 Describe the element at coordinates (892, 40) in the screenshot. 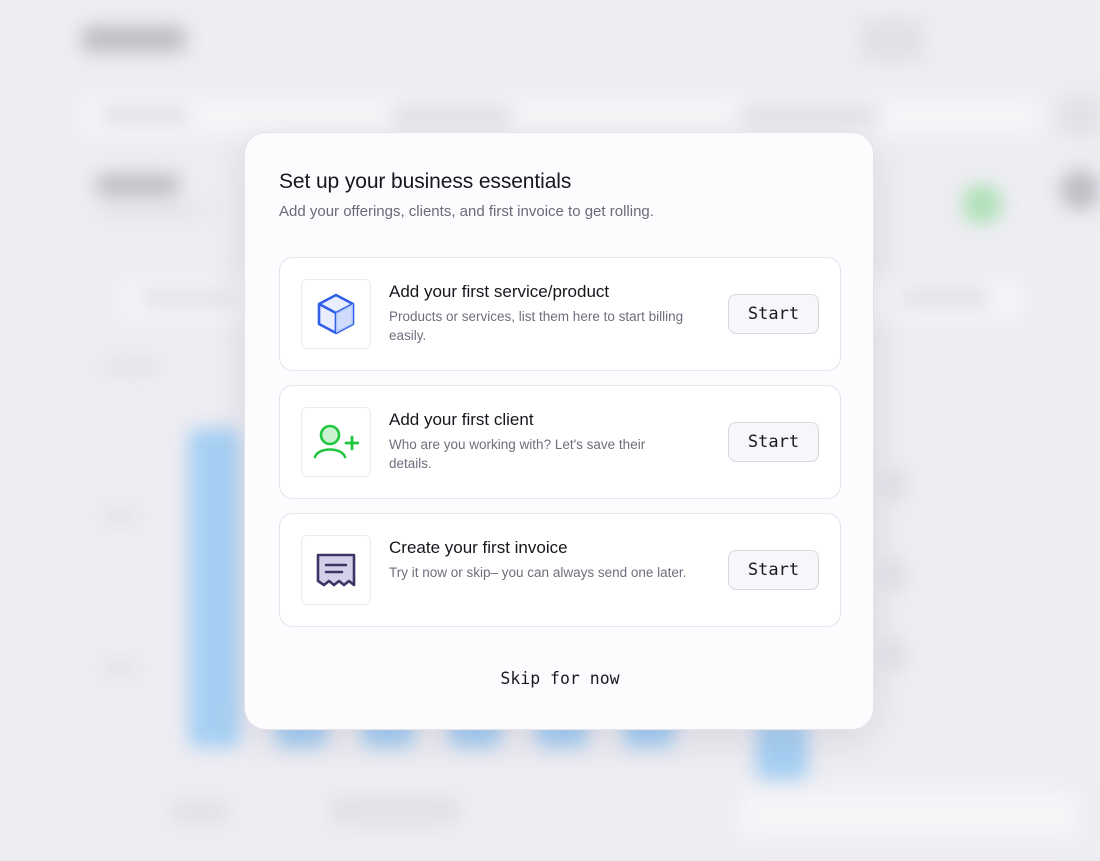

I see `background-header-control` at that location.